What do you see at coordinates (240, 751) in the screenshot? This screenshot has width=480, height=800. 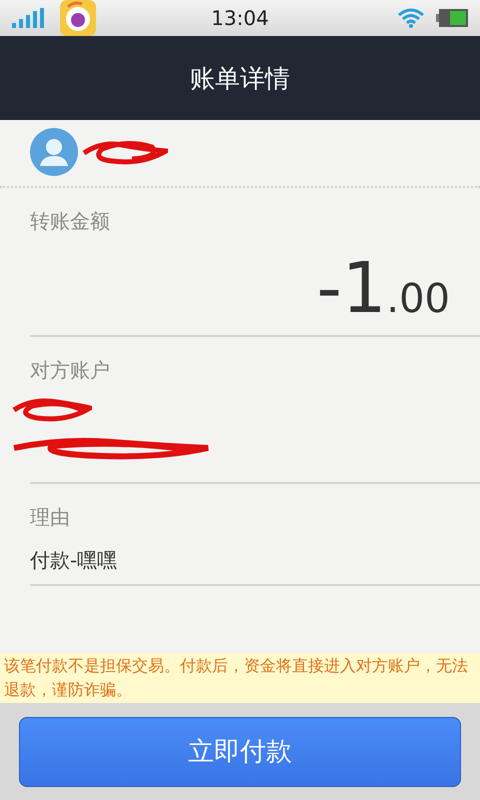 I see `pay-button: 立即付款` at bounding box center [240, 751].